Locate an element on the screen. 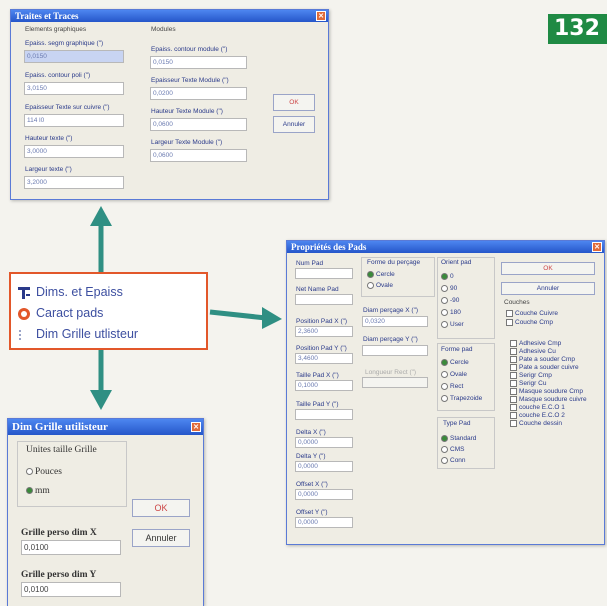  menu-item-pads-label: Caract pads is located at coordinates (70, 313).